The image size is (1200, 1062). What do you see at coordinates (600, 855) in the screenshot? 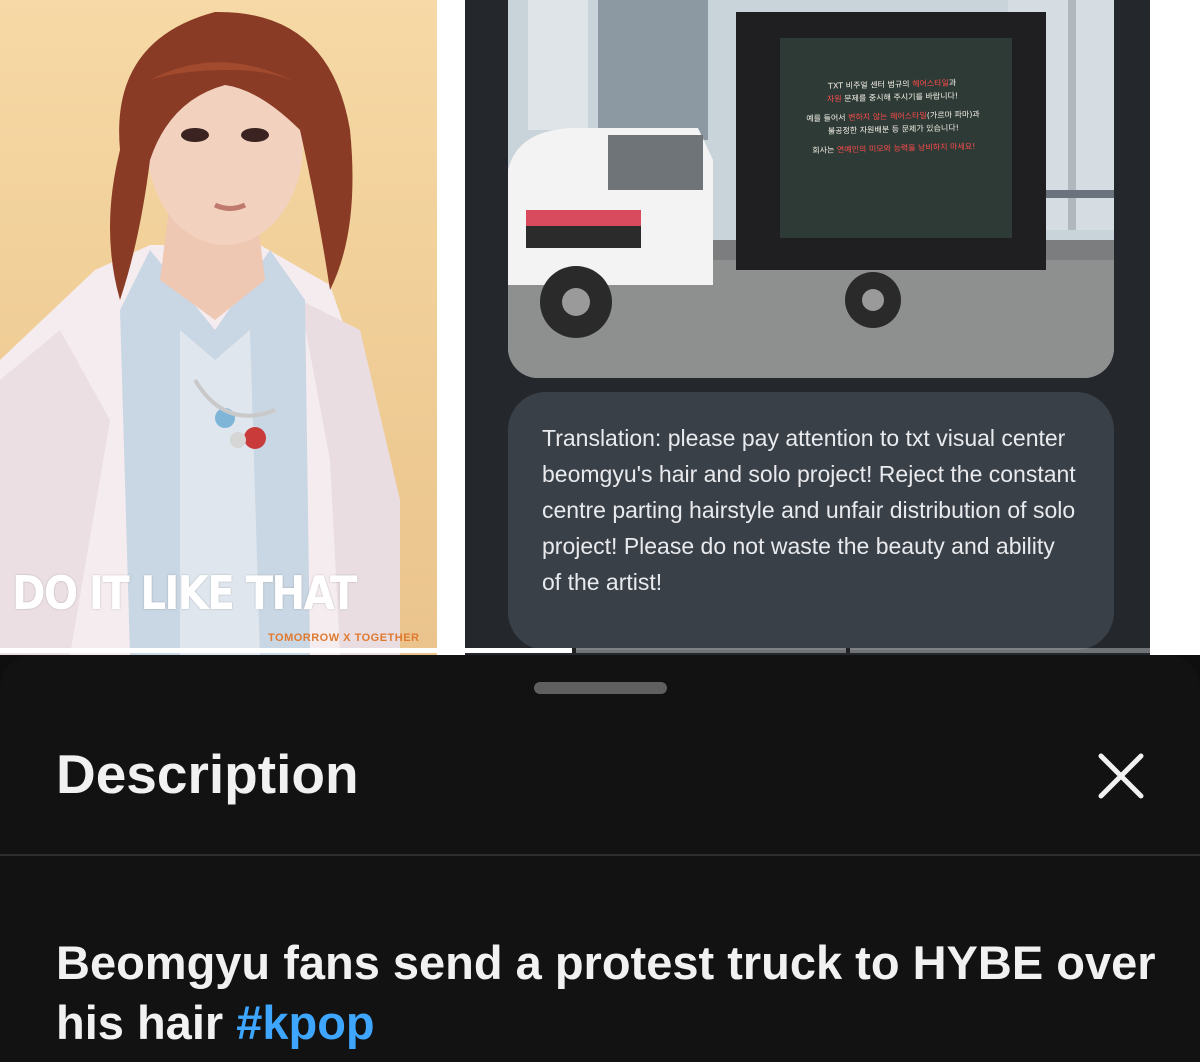
I see `divider` at bounding box center [600, 855].